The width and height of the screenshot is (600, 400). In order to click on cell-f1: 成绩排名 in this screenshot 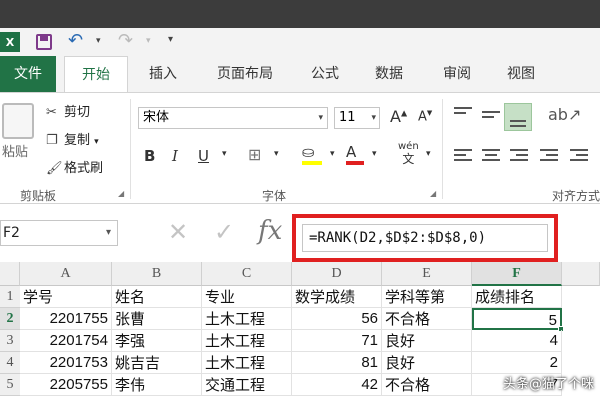, I will do `click(517, 297)`.